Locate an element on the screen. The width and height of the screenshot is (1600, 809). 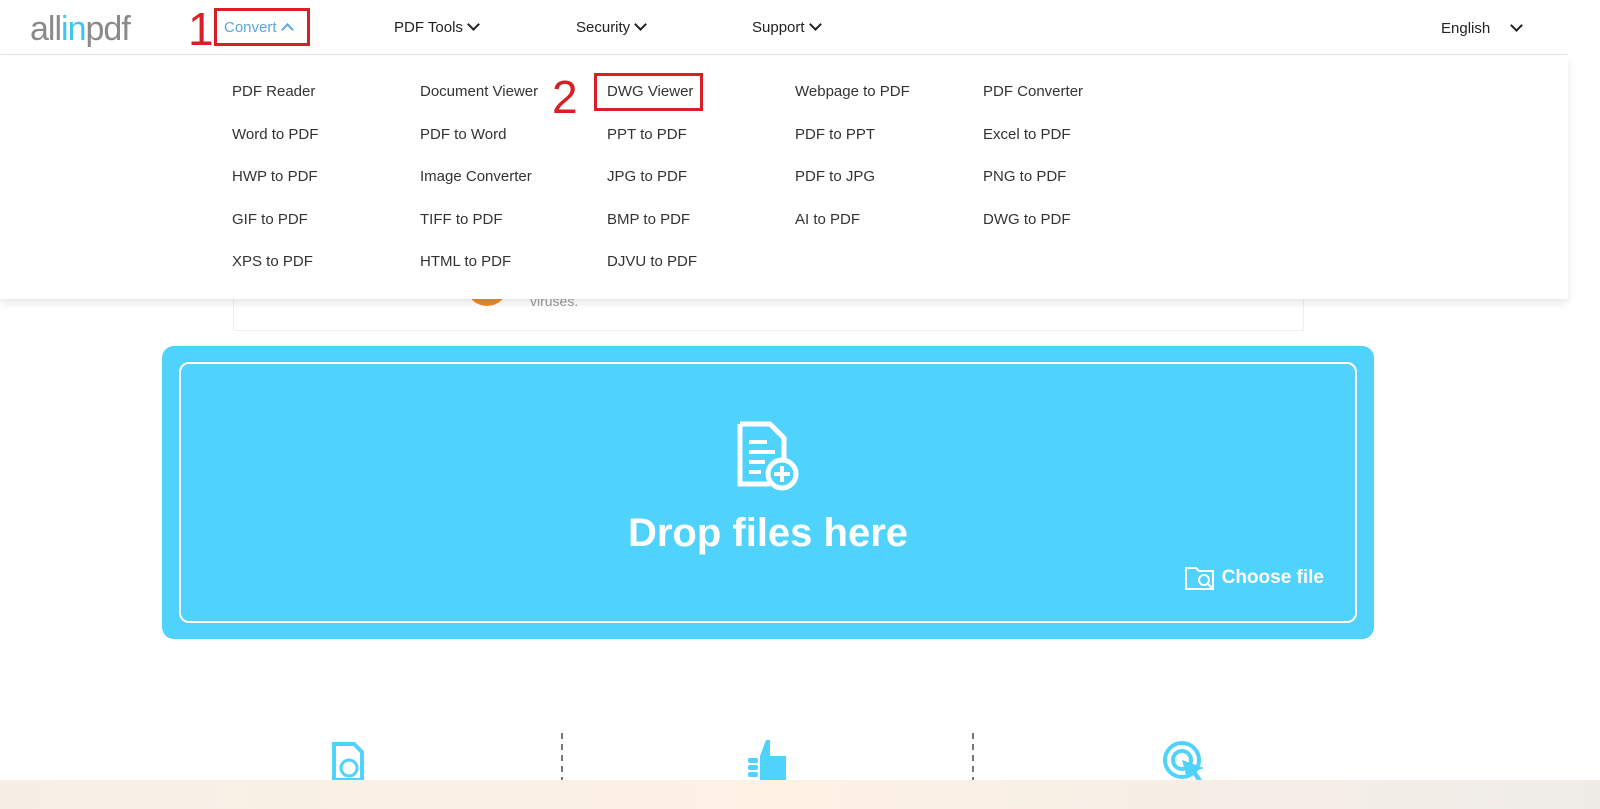
nav-label: Security is located at coordinates (603, 27).